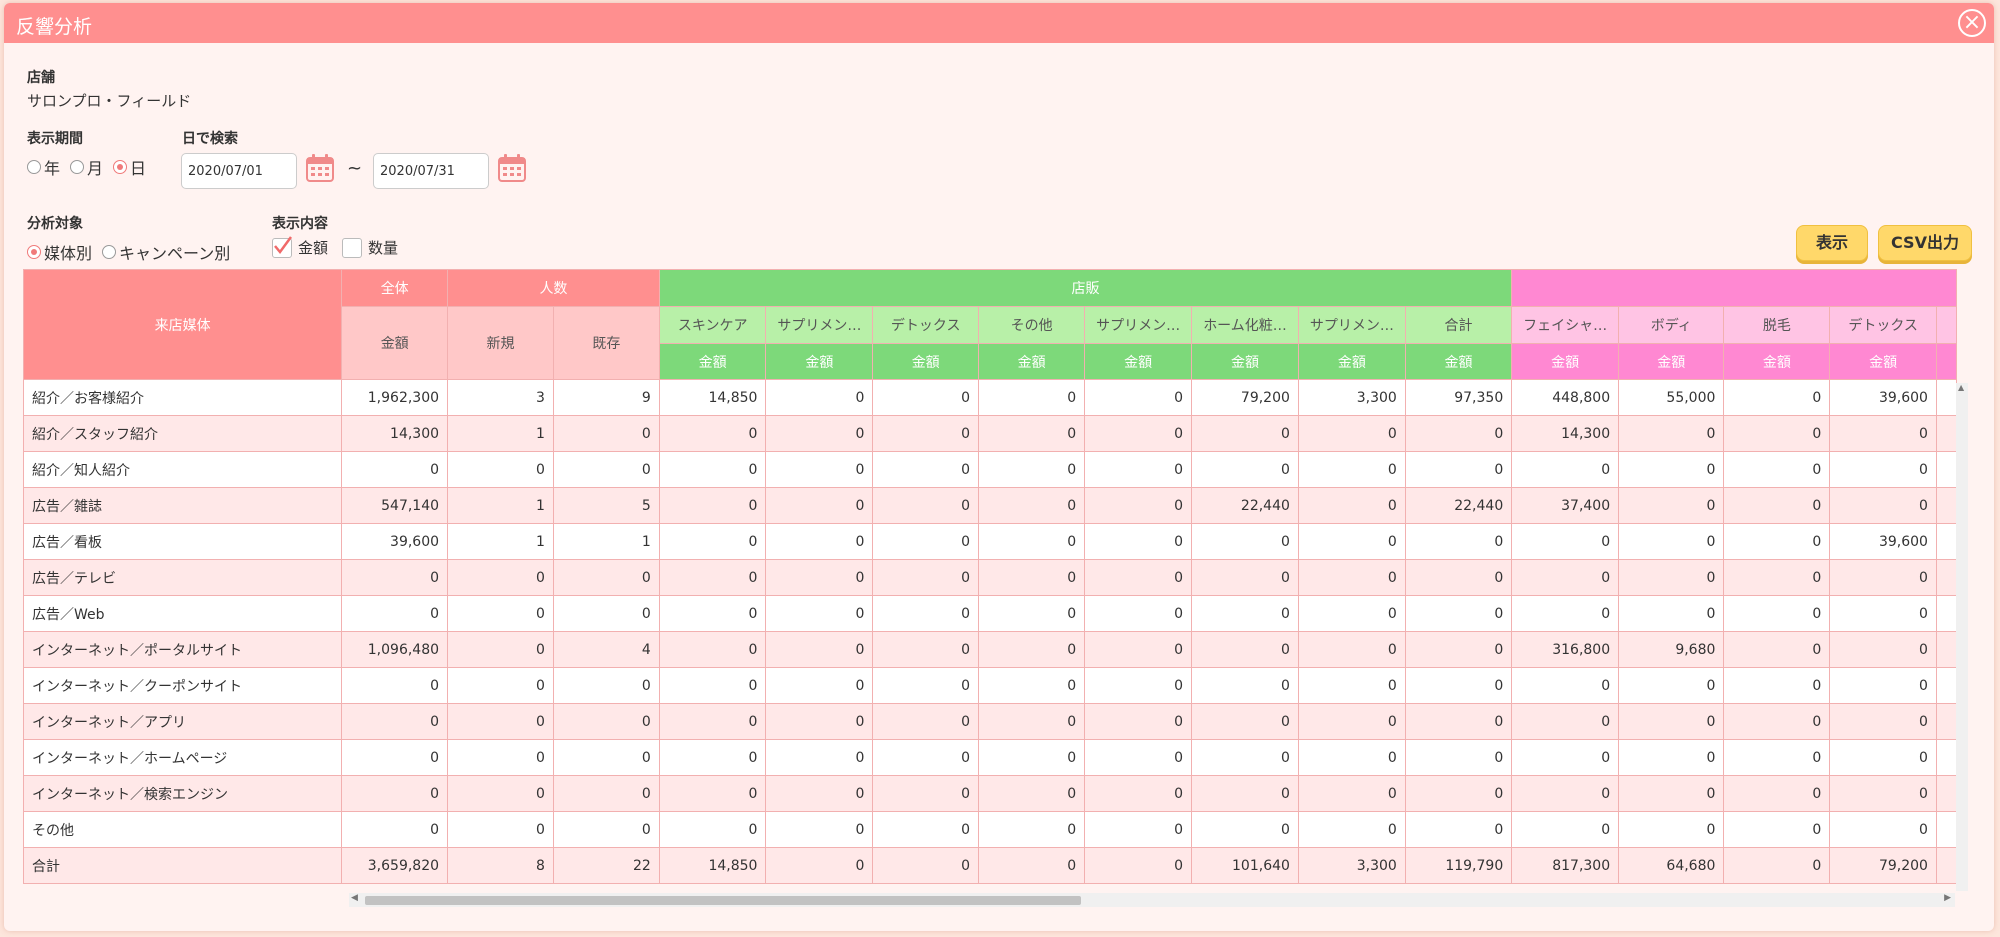 The width and height of the screenshot is (2000, 937). Describe the element at coordinates (1947, 898) in the screenshot. I see `scroll-right-icon: ▶` at that location.